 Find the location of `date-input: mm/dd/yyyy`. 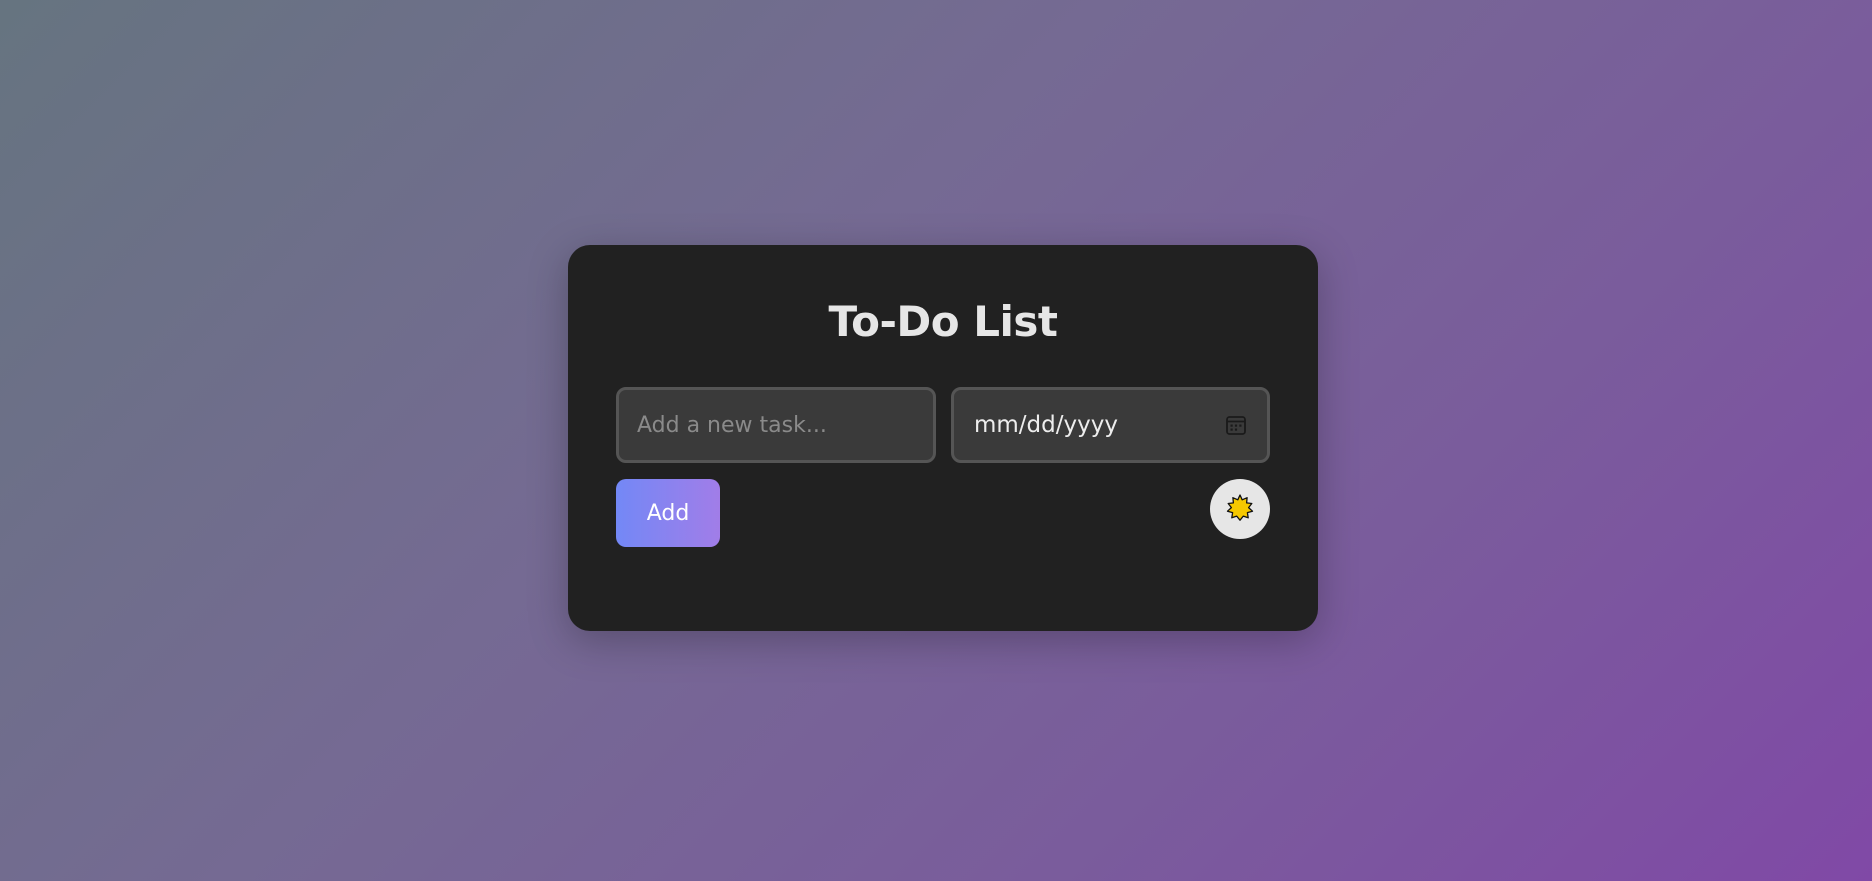

date-input: mm/dd/yyyy is located at coordinates (1110, 425).